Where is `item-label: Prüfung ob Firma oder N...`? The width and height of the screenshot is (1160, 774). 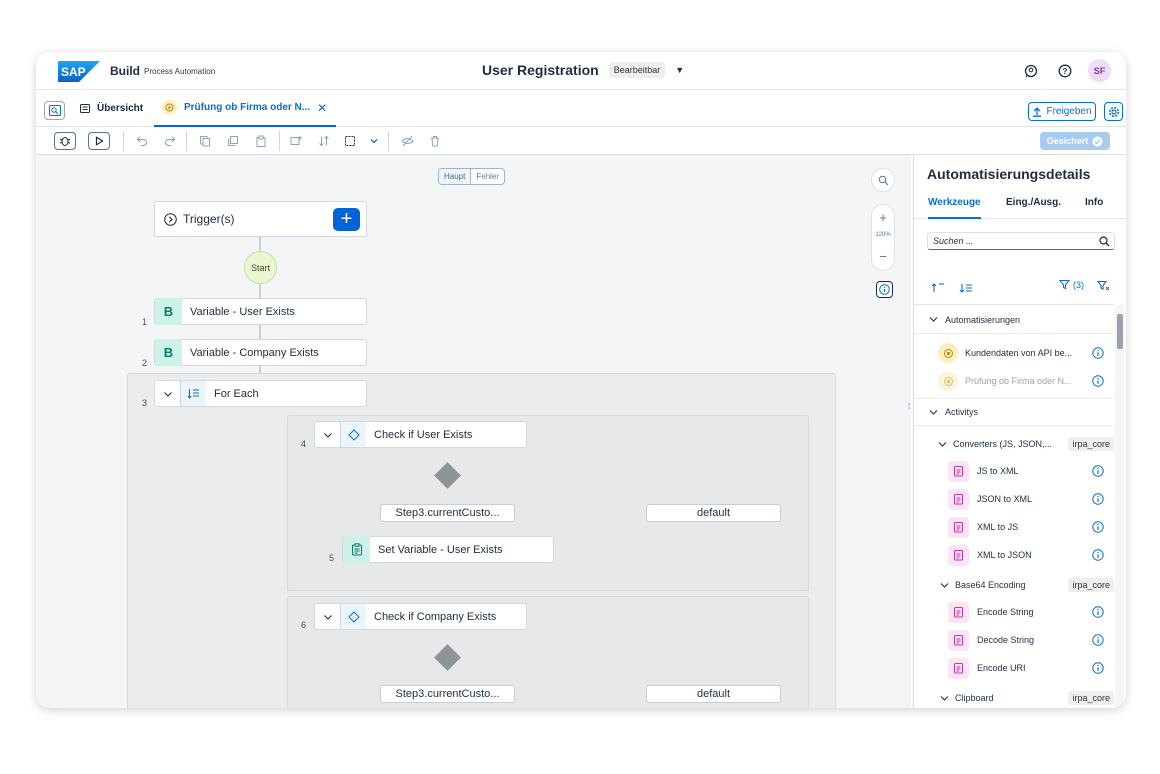 item-label: Prüfung ob Firma oder N... is located at coordinates (1018, 381).